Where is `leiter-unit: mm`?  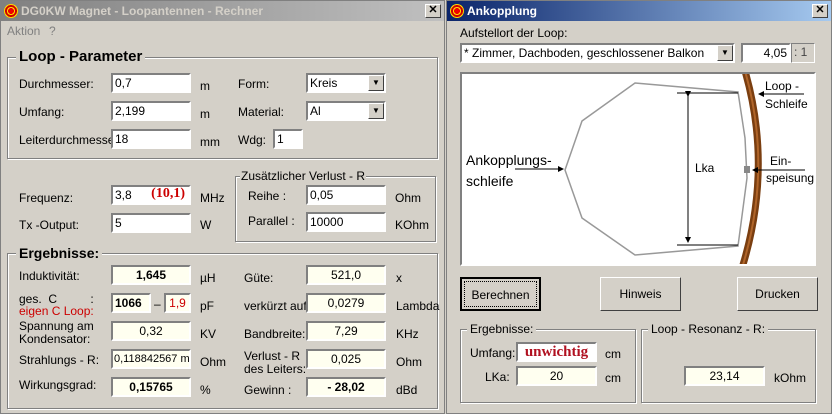 leiter-unit: mm is located at coordinates (210, 142).